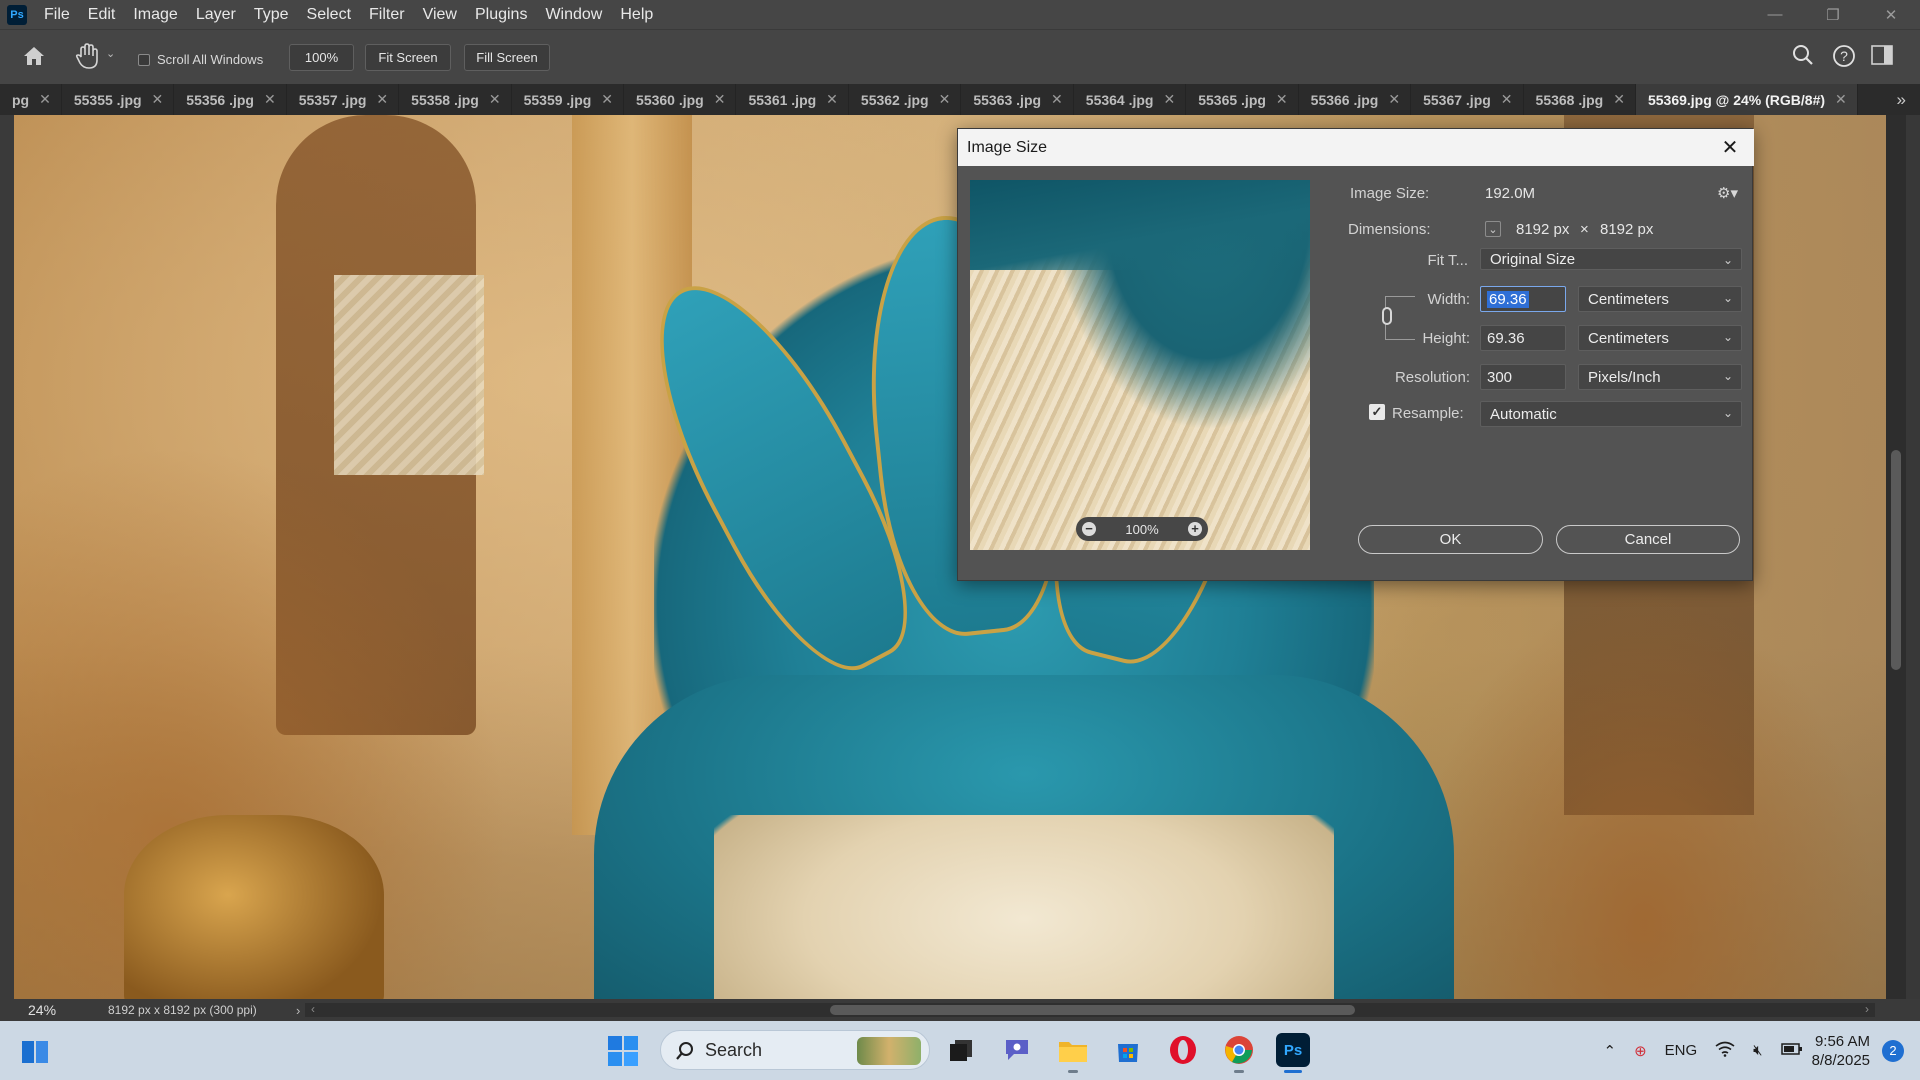 The image size is (1920, 1080). What do you see at coordinates (455, 99) in the screenshot?
I see `tab-document: 55358 .jpg ✕` at bounding box center [455, 99].